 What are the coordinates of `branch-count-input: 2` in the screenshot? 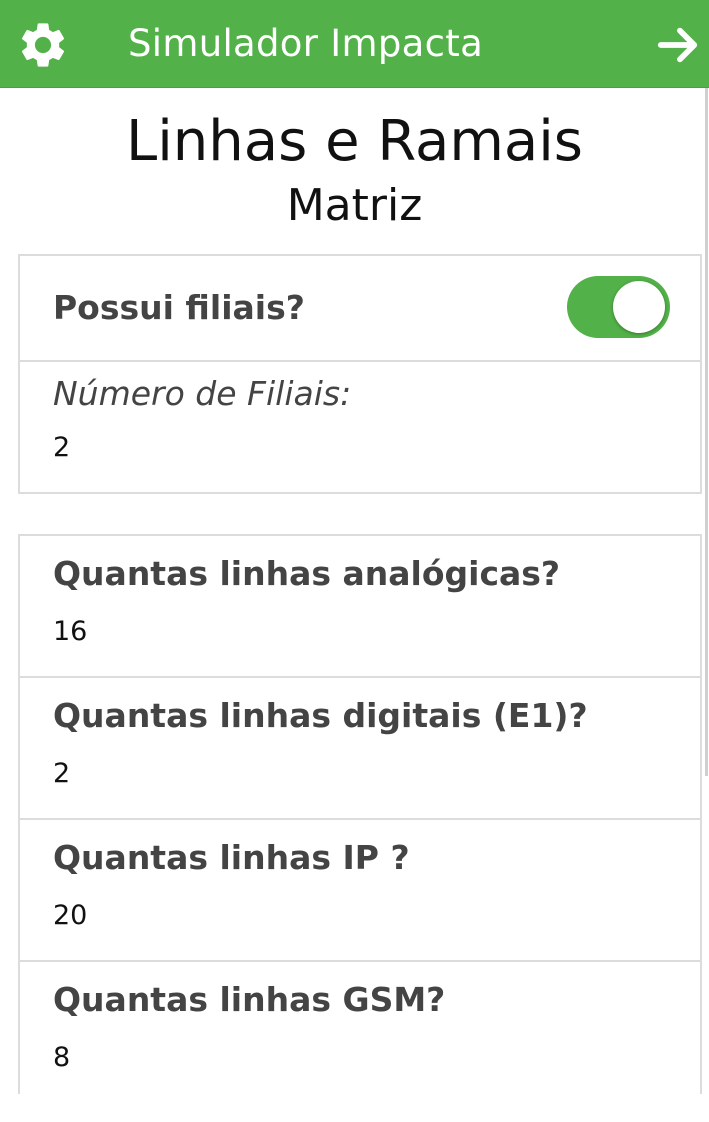 It's located at (61, 447).